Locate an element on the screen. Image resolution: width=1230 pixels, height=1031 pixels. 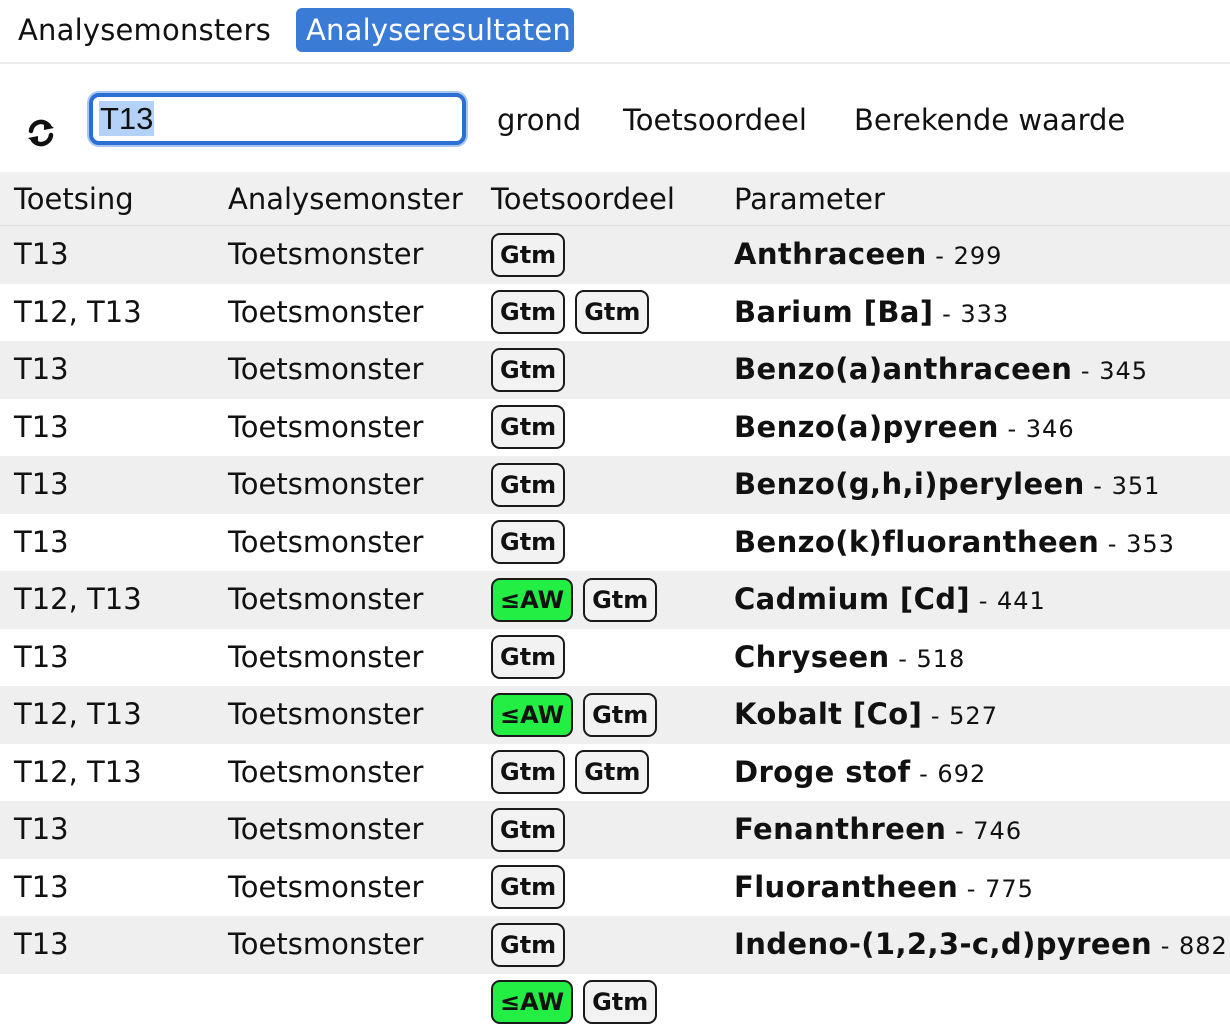
filter-grond: grond is located at coordinates (539, 120).